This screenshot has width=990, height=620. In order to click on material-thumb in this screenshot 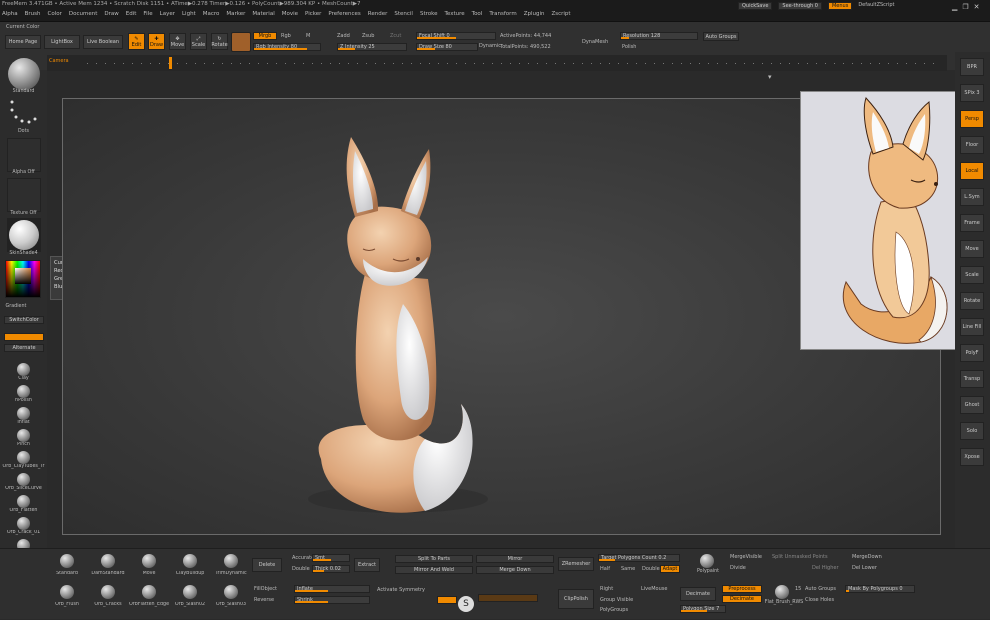, I will do `click(24, 235)`.